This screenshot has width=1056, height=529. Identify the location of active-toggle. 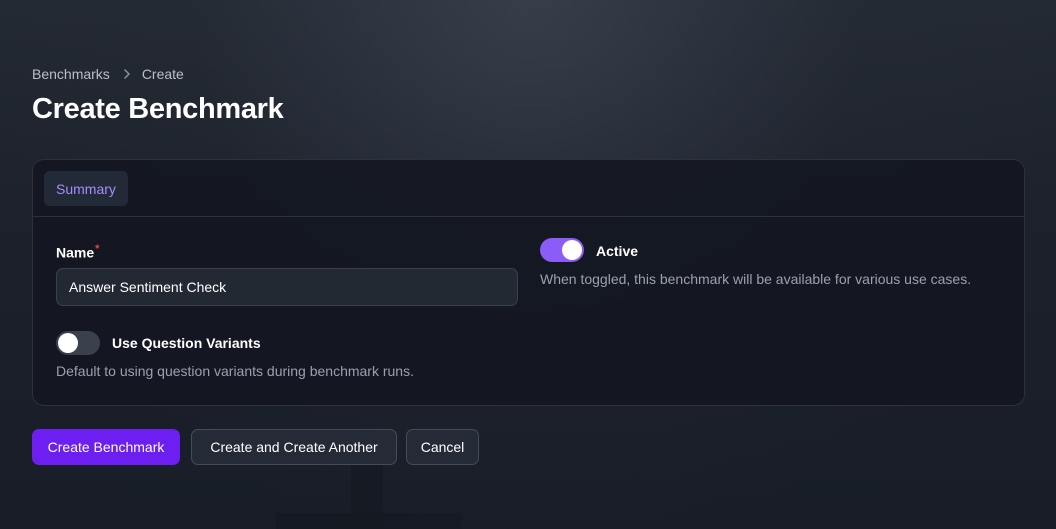
(562, 250).